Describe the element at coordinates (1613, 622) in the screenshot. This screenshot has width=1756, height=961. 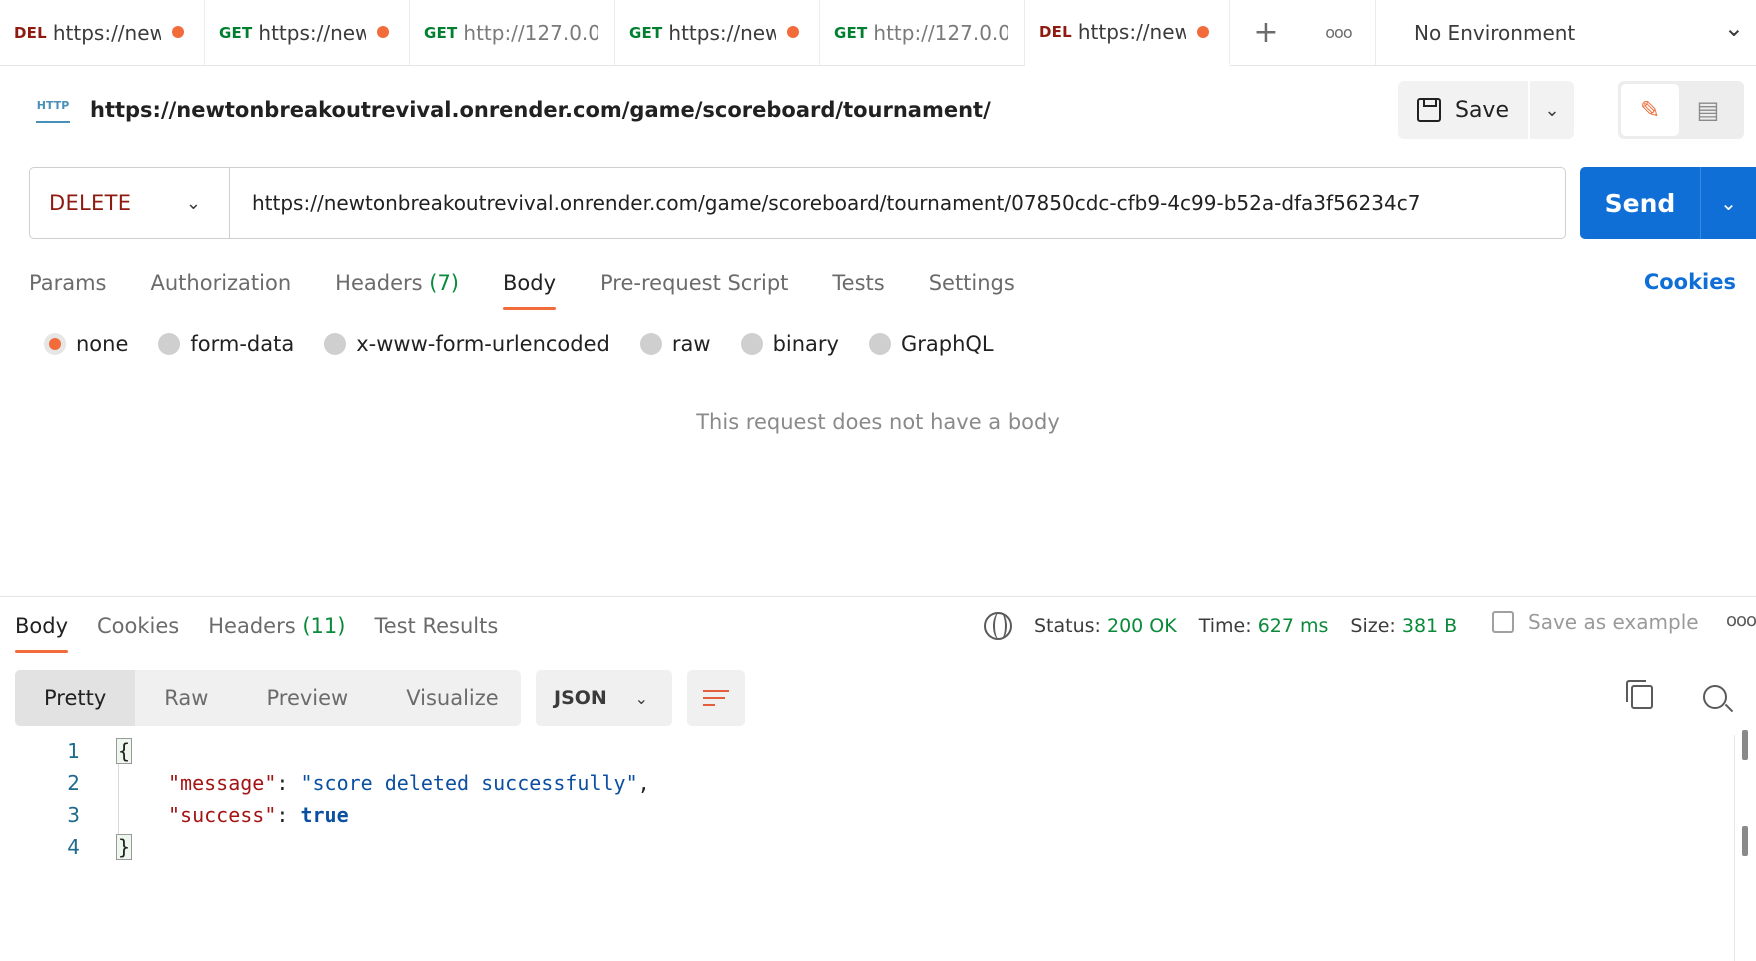
I see `save-example-label: Save as example` at that location.